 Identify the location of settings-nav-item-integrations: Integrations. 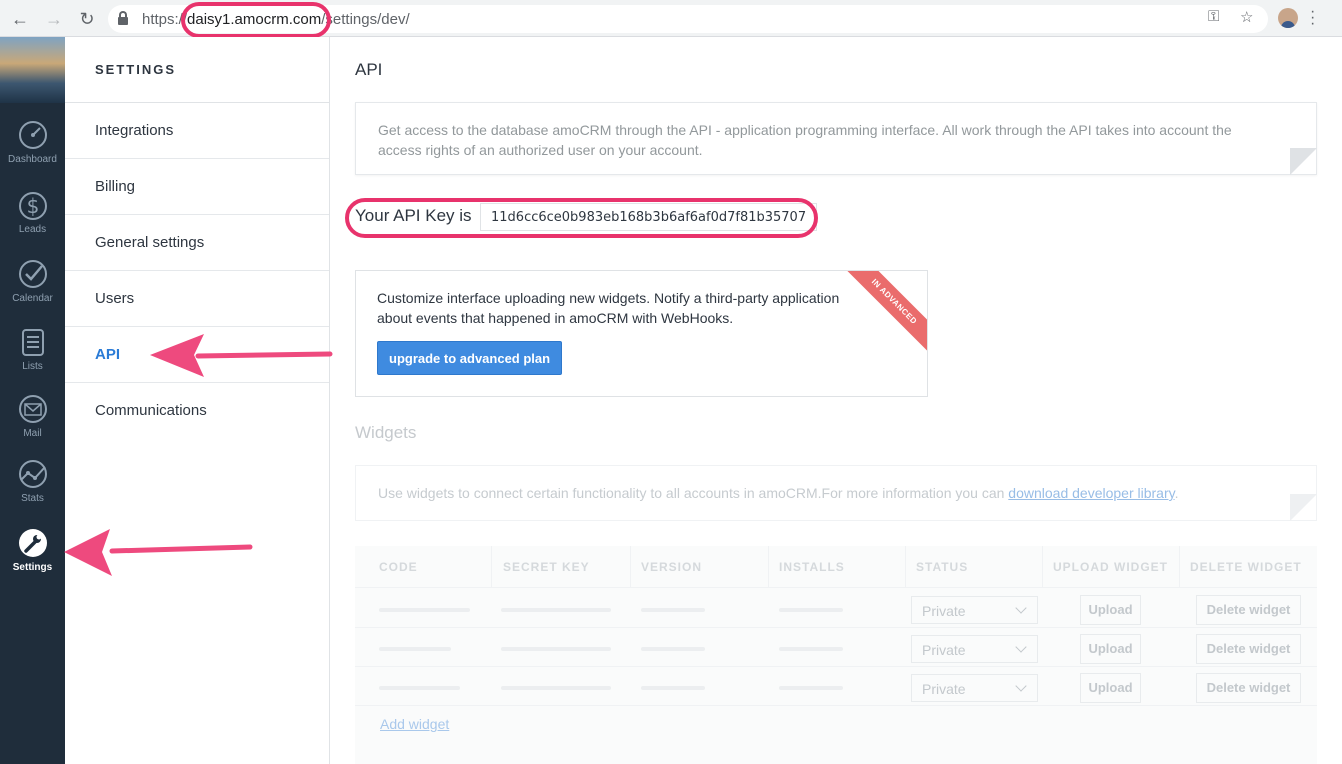
(197, 131).